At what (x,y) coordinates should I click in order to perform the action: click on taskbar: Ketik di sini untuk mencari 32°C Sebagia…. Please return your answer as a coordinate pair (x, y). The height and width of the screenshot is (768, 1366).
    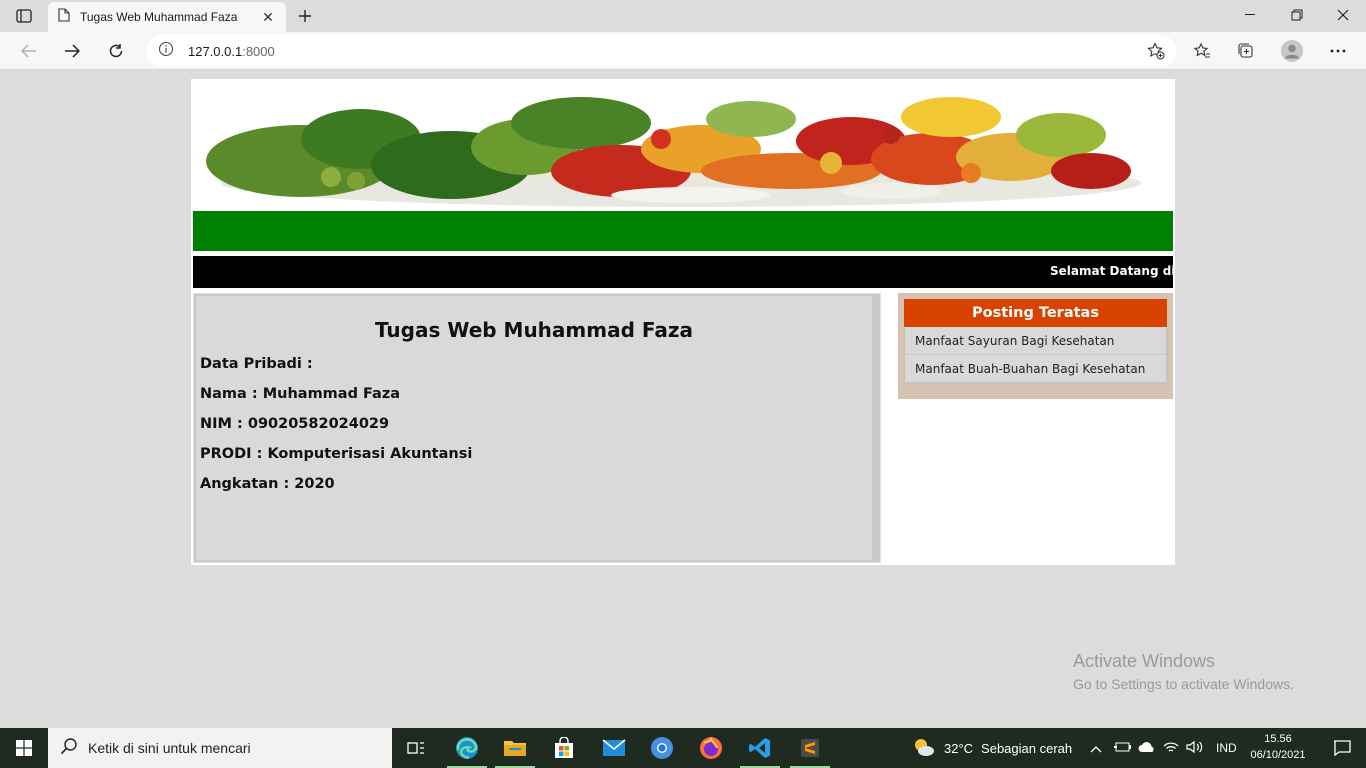
    Looking at the image, I should click on (683, 748).